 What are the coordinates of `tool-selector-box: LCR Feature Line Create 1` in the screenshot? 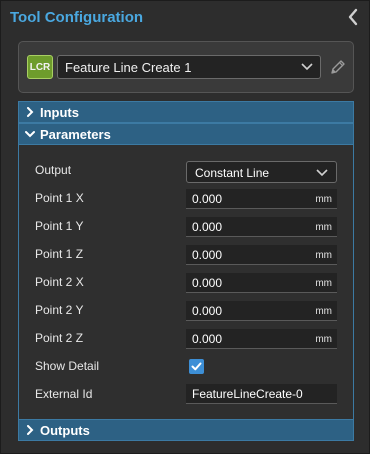 It's located at (186, 67).